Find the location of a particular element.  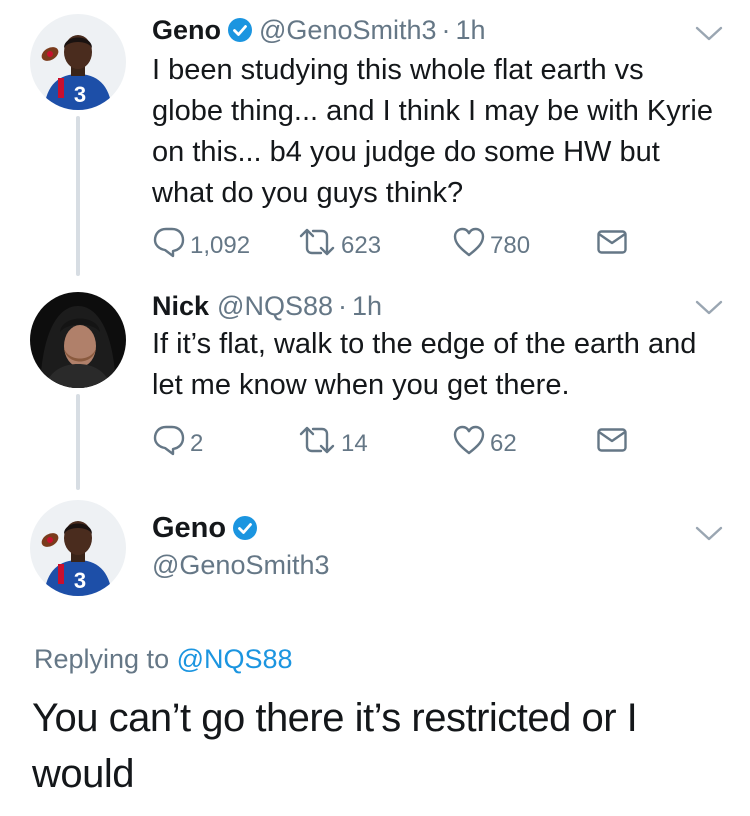

reply-count: 2 is located at coordinates (197, 443).